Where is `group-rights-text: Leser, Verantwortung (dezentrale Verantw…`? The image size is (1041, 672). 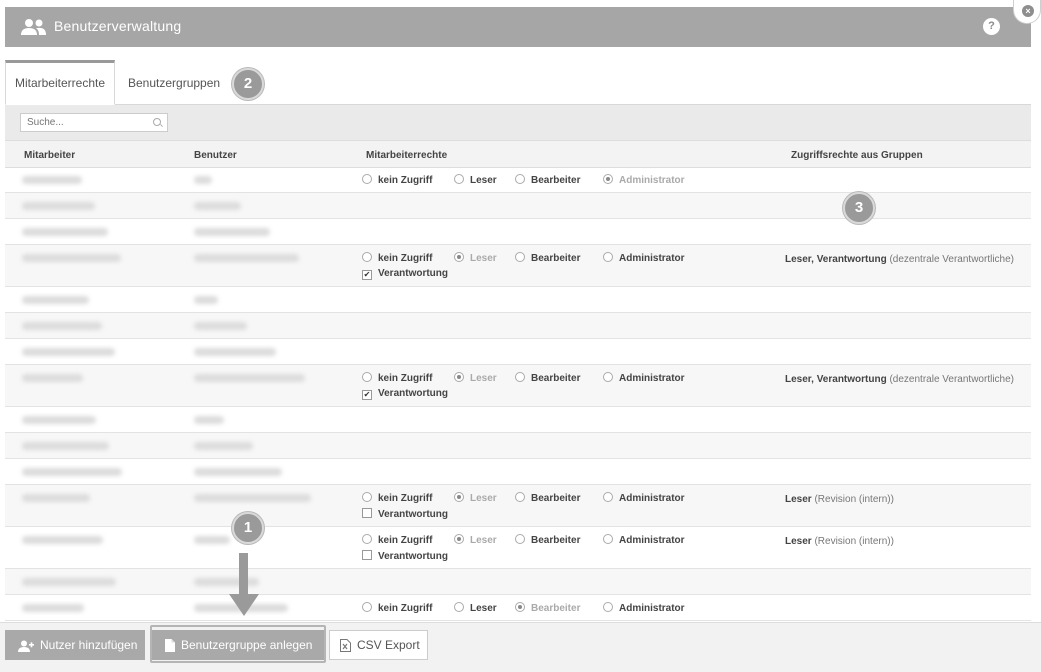 group-rights-text: Leser, Verantwortung (dezentrale Verantw… is located at coordinates (900, 259).